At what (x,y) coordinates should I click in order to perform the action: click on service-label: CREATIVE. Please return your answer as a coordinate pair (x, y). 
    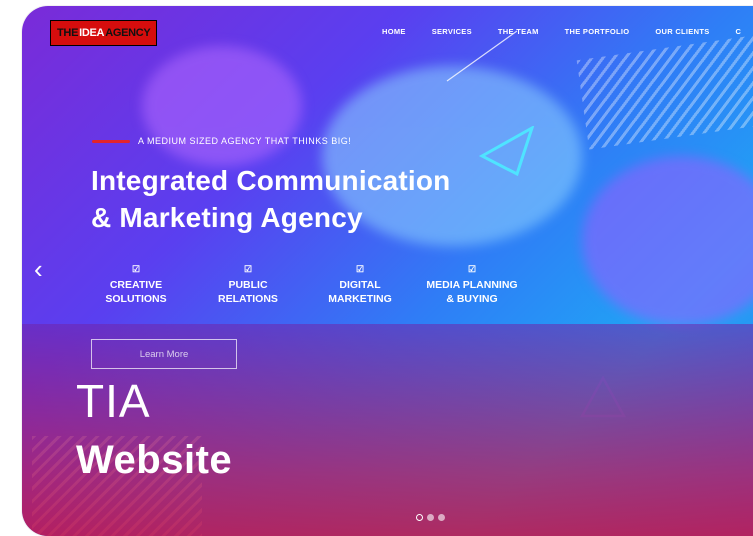
    Looking at the image, I should click on (136, 285).